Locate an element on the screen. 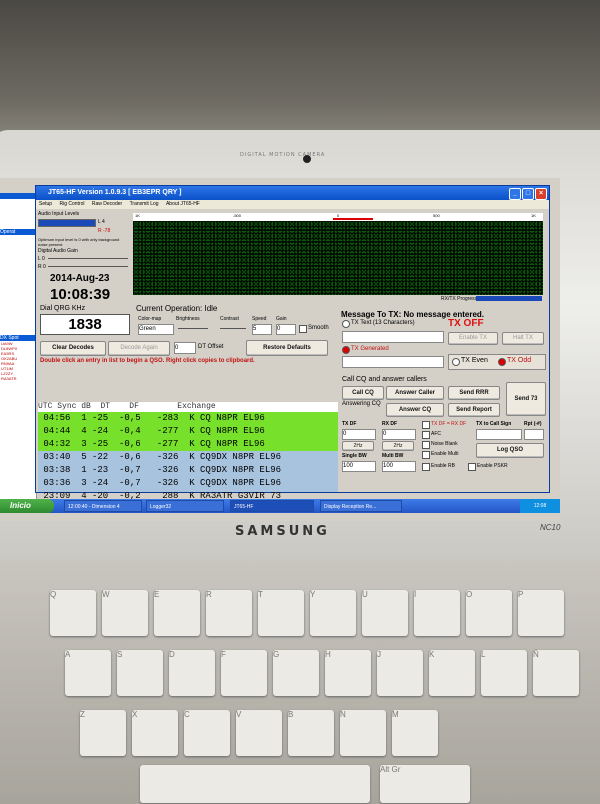 The image size is (600, 804). tx-text-radio is located at coordinates (346, 324).